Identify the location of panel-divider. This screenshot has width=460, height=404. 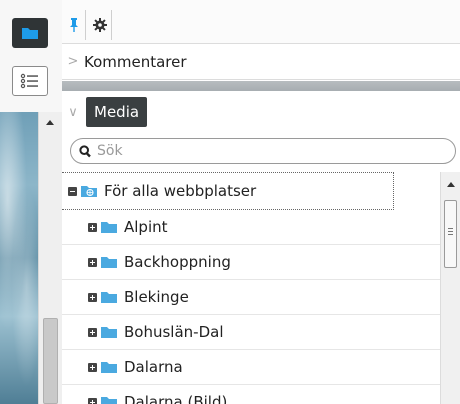
(261, 86).